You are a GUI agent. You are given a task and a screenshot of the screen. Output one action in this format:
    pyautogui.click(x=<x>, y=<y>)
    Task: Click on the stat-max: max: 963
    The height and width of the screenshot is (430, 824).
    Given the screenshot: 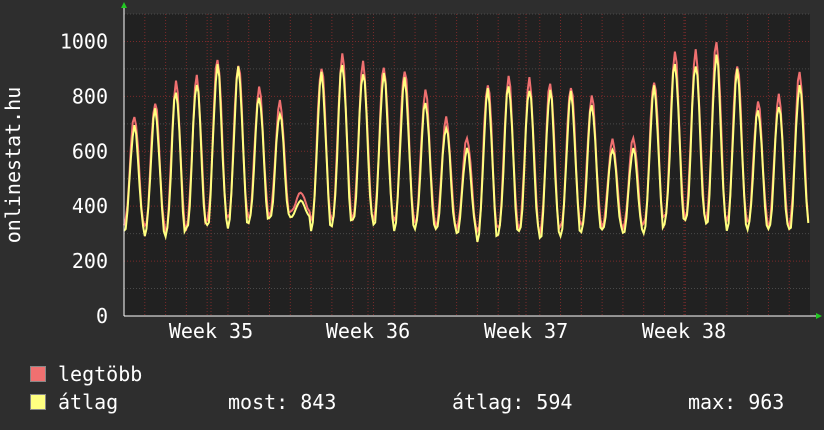 What is the action you would take?
    pyautogui.click(x=736, y=402)
    